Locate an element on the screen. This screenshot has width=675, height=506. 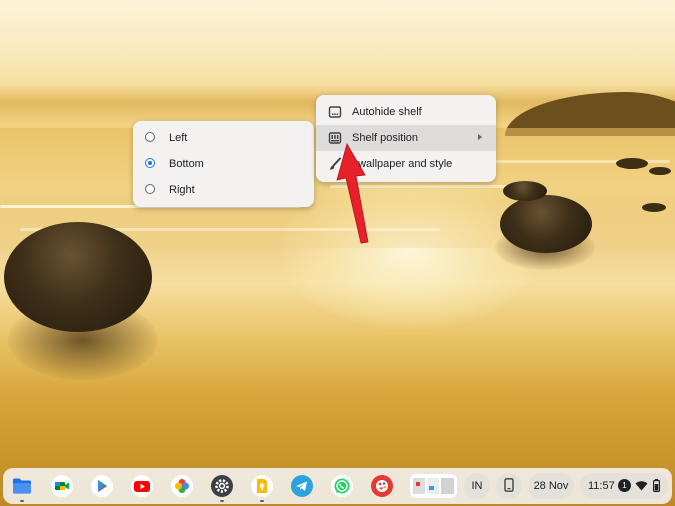
radio-right is located at coordinates (150, 189).